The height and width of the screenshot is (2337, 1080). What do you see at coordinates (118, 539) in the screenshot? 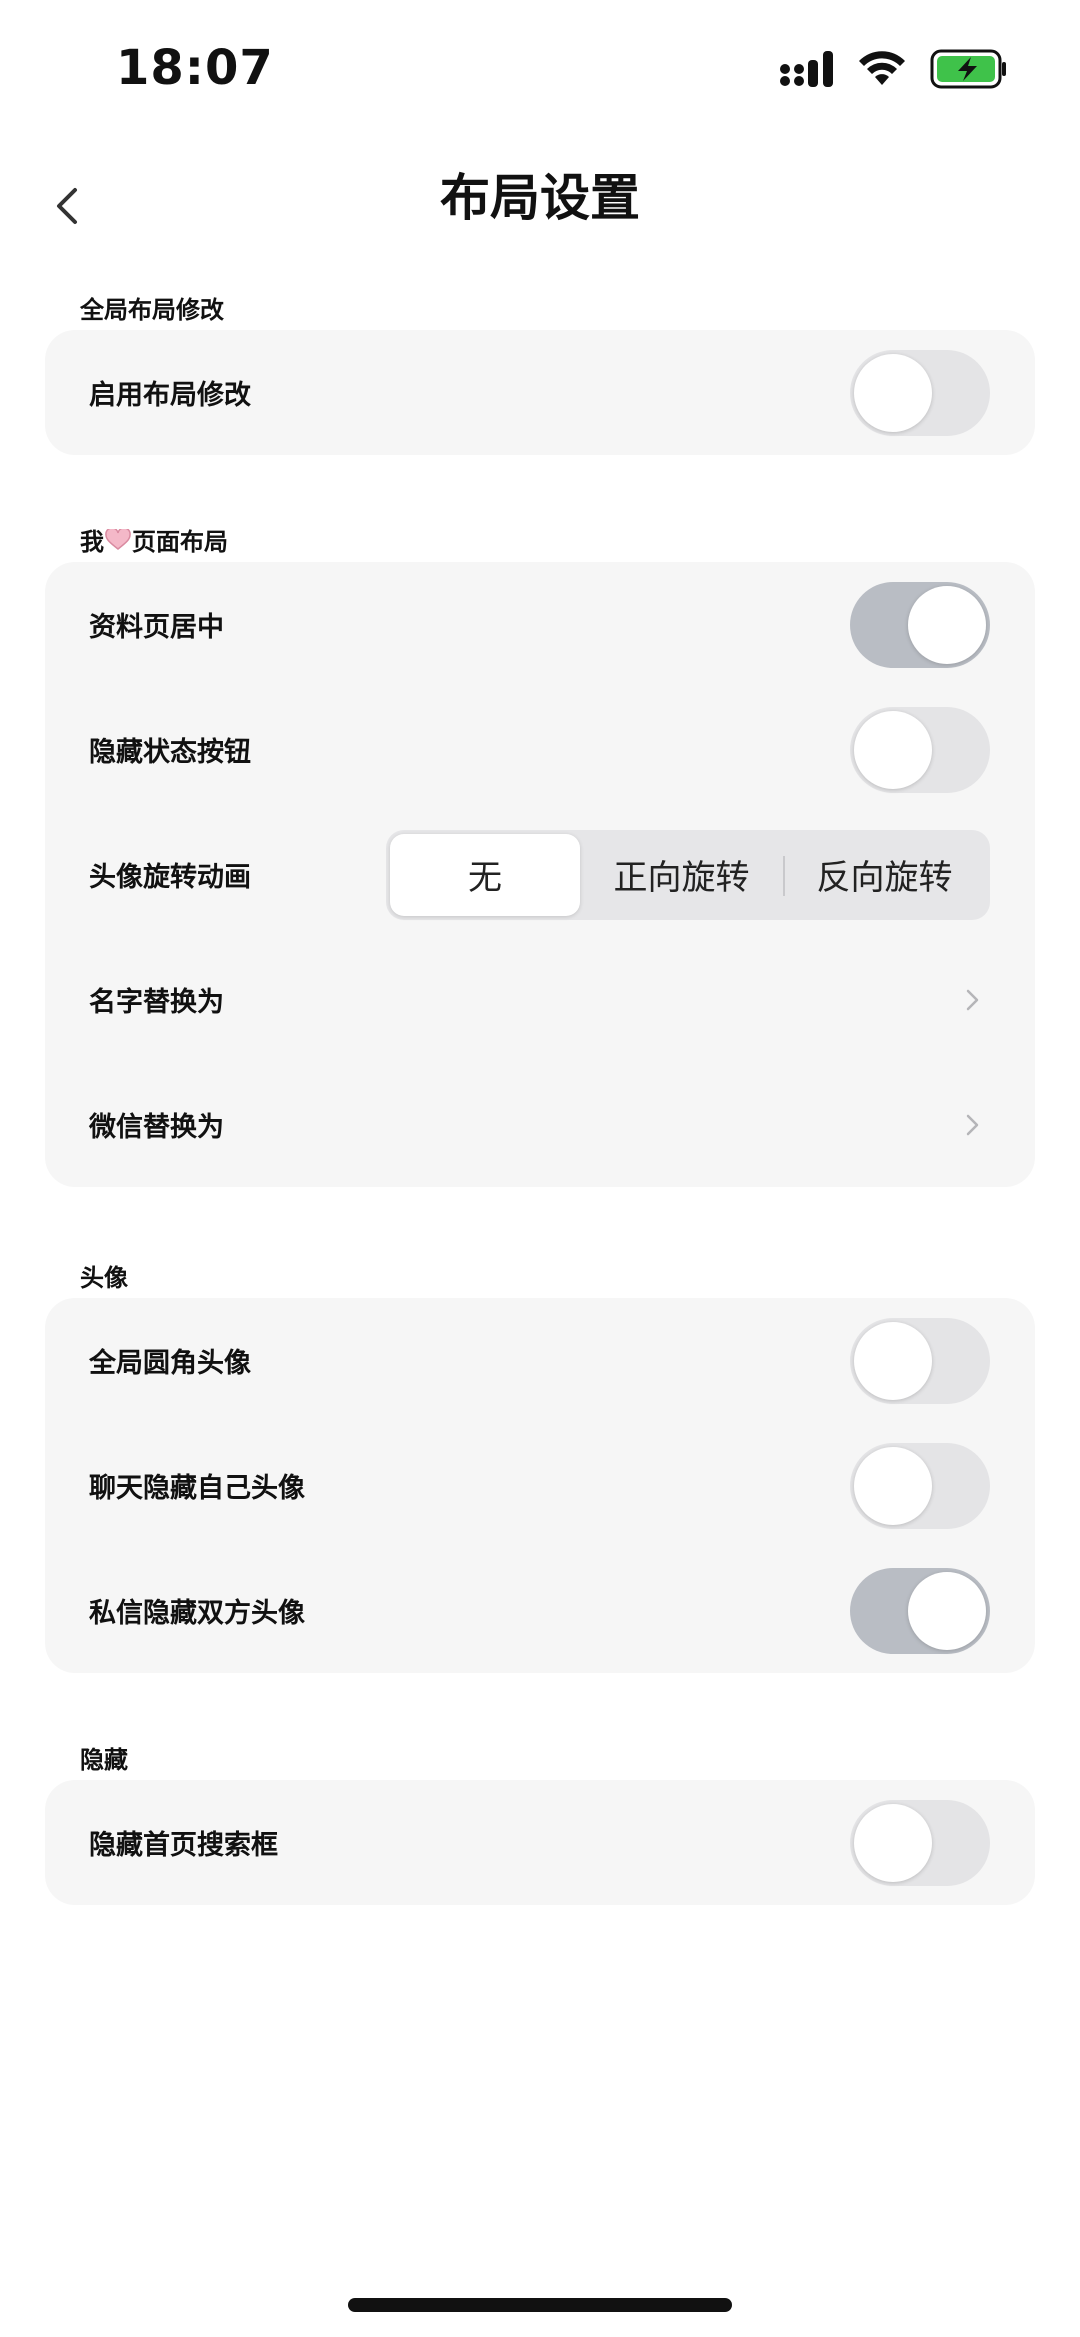
I see `heart-icon` at bounding box center [118, 539].